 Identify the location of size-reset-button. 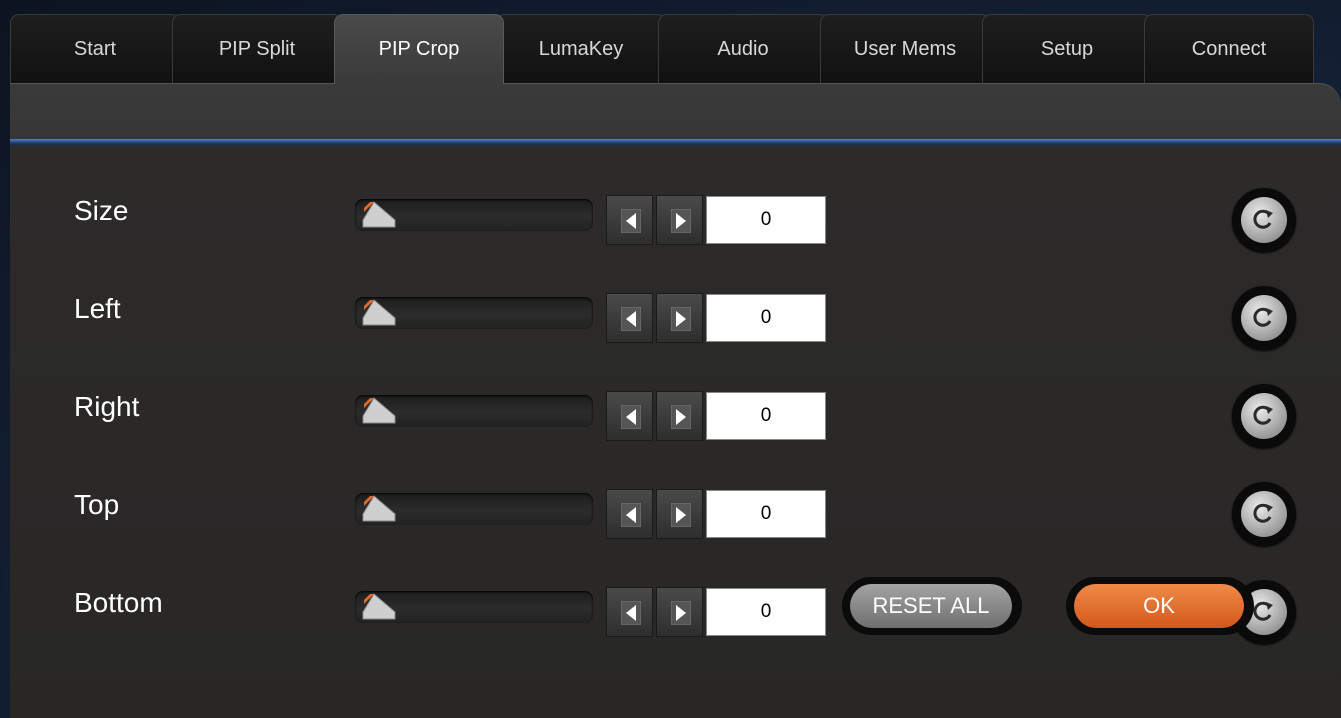
(1264, 220).